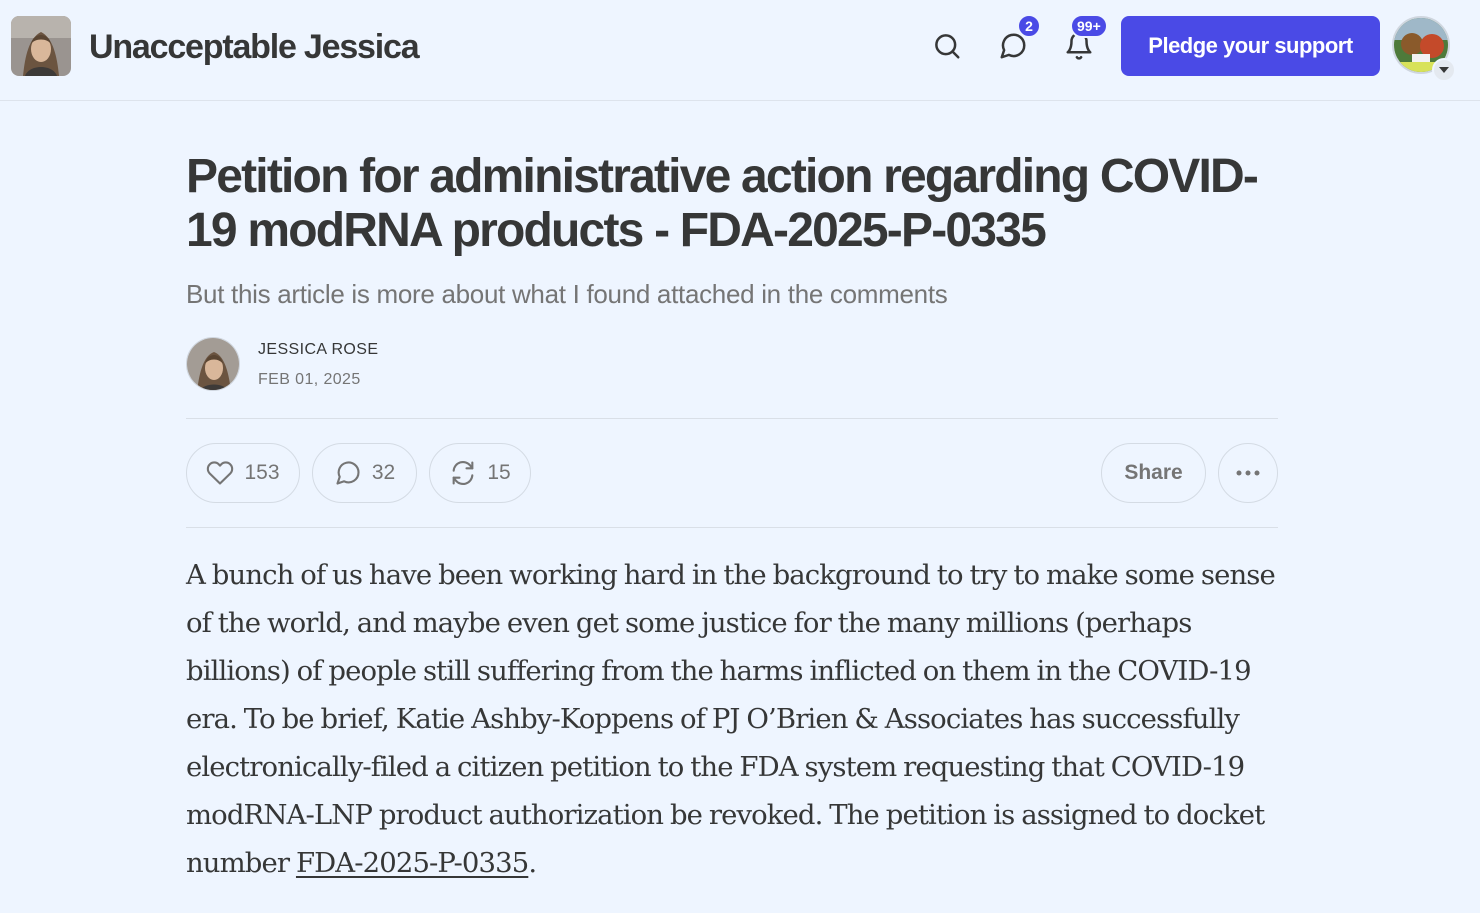  Describe the element at coordinates (532, 863) in the screenshot. I see `body-text-end: .` at that location.